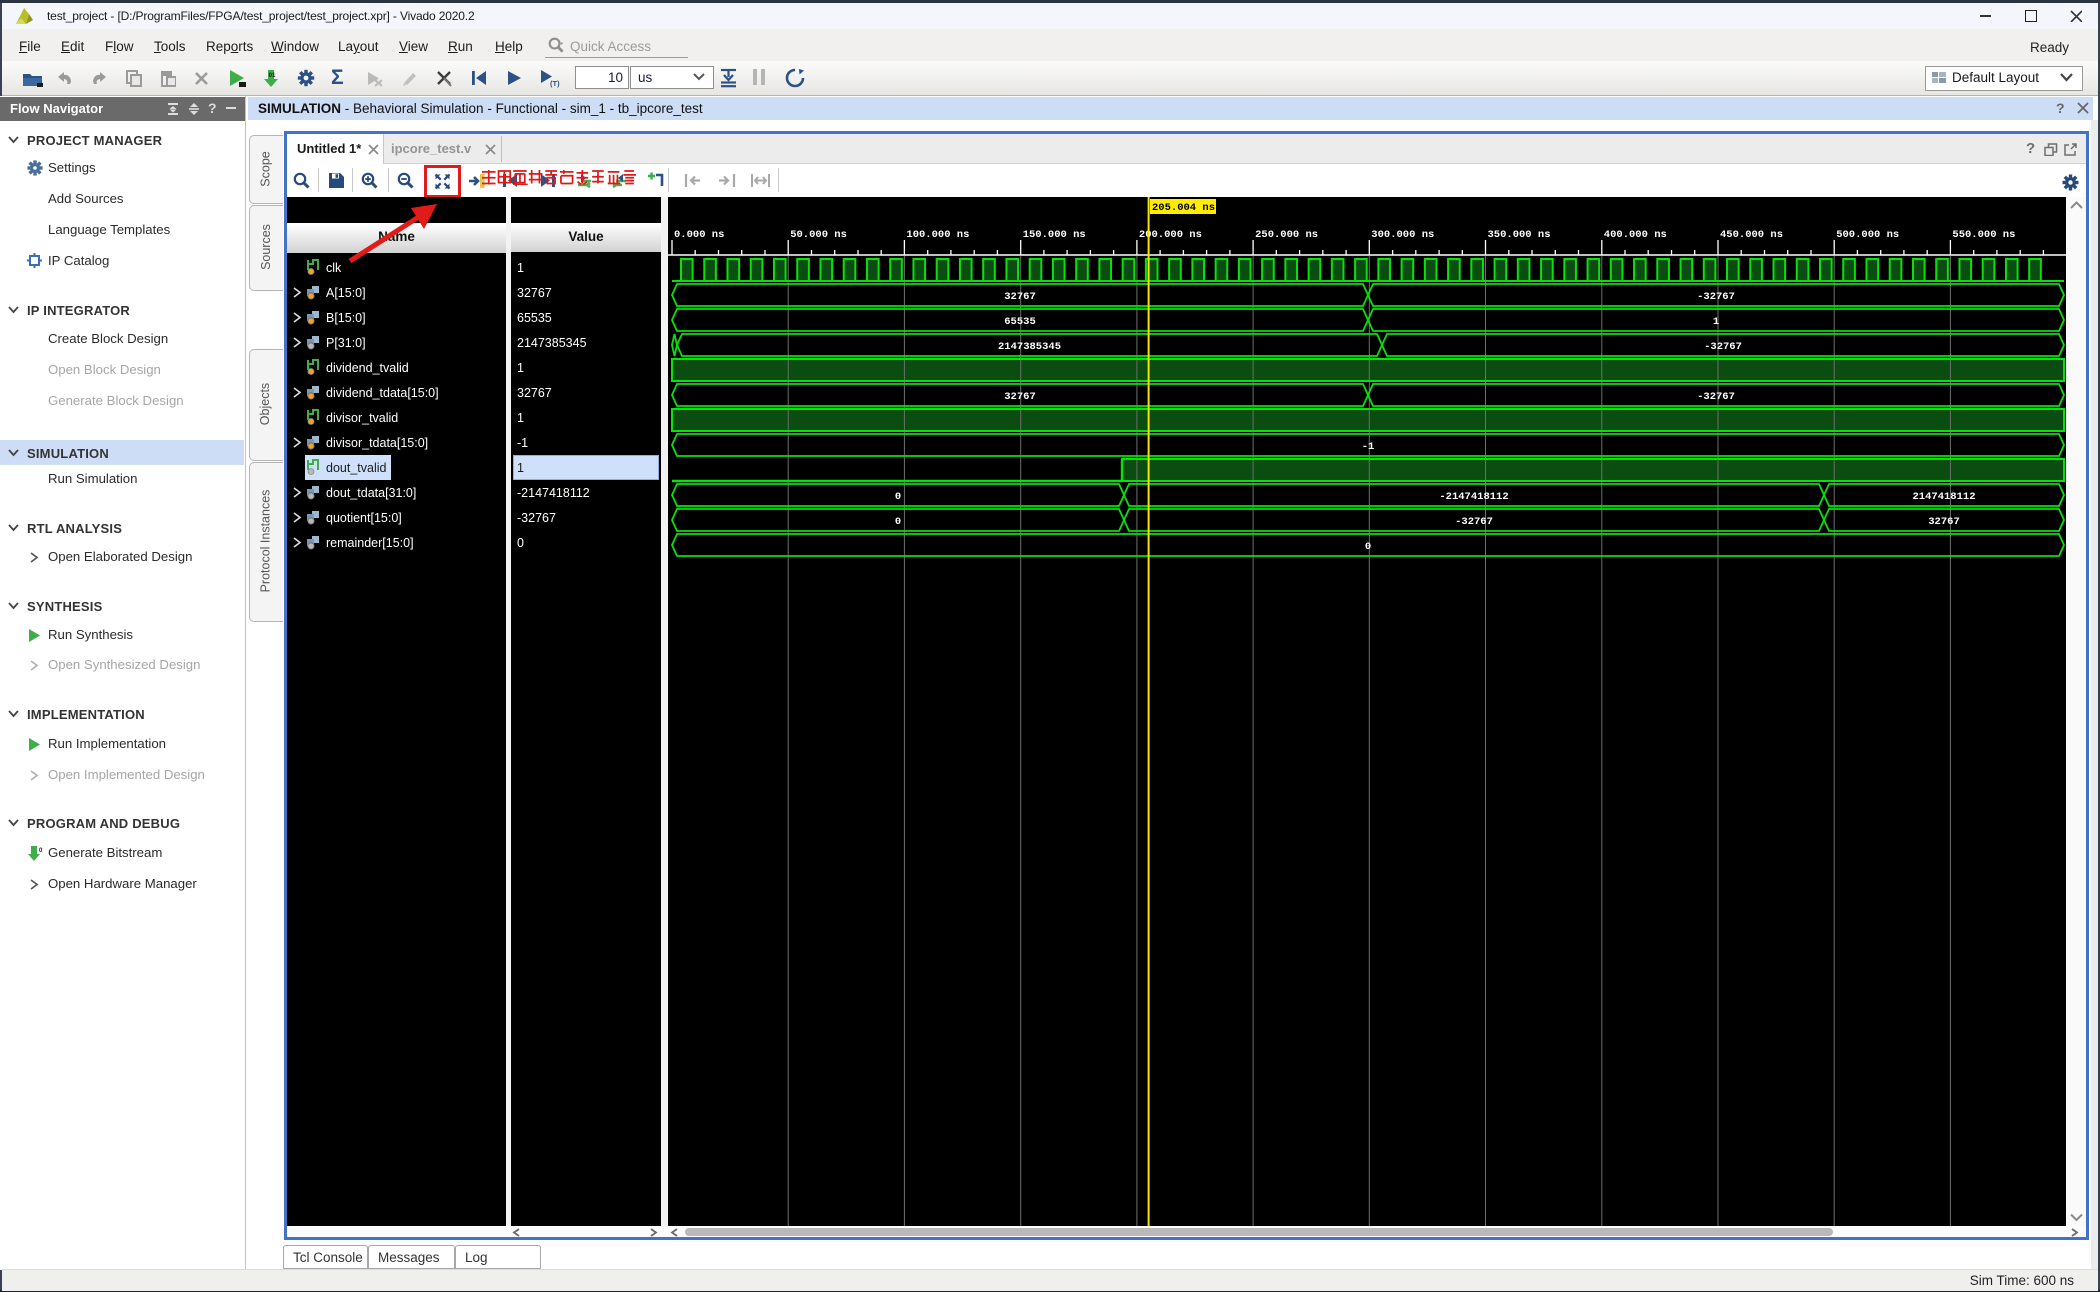 The image size is (2100, 1292). What do you see at coordinates (1286, 235) in the screenshot?
I see `svg-text: 250.000 ns` at bounding box center [1286, 235].